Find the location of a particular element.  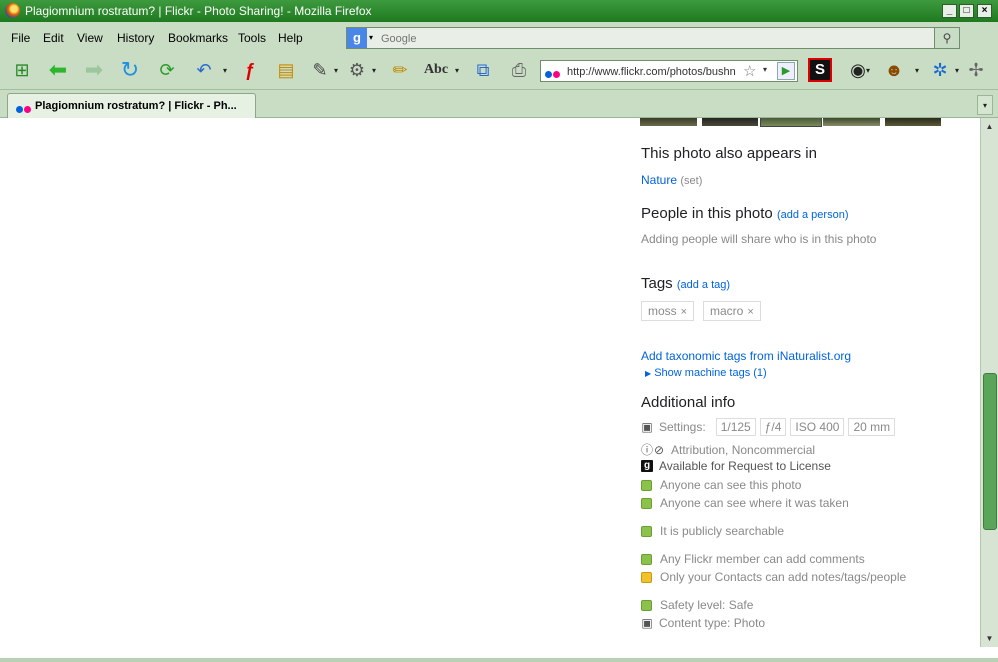

also-appears-heading: This photo also appears in is located at coordinates (729, 153).